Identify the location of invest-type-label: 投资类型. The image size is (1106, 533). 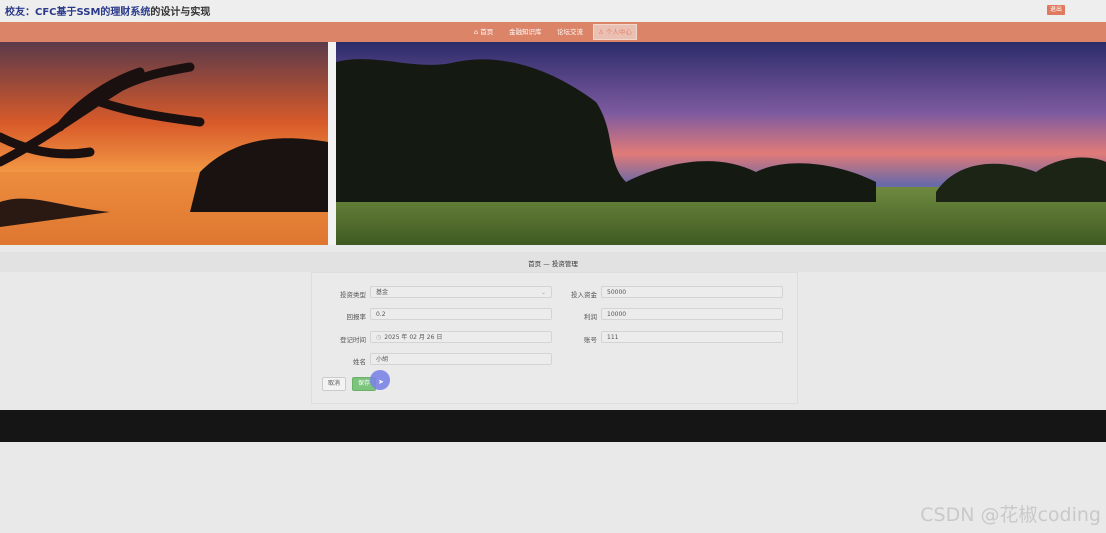
(353, 295).